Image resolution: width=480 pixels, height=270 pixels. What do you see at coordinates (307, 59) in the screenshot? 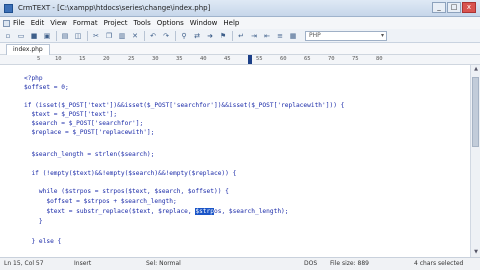
I see `ruler-label: 65` at bounding box center [307, 59].